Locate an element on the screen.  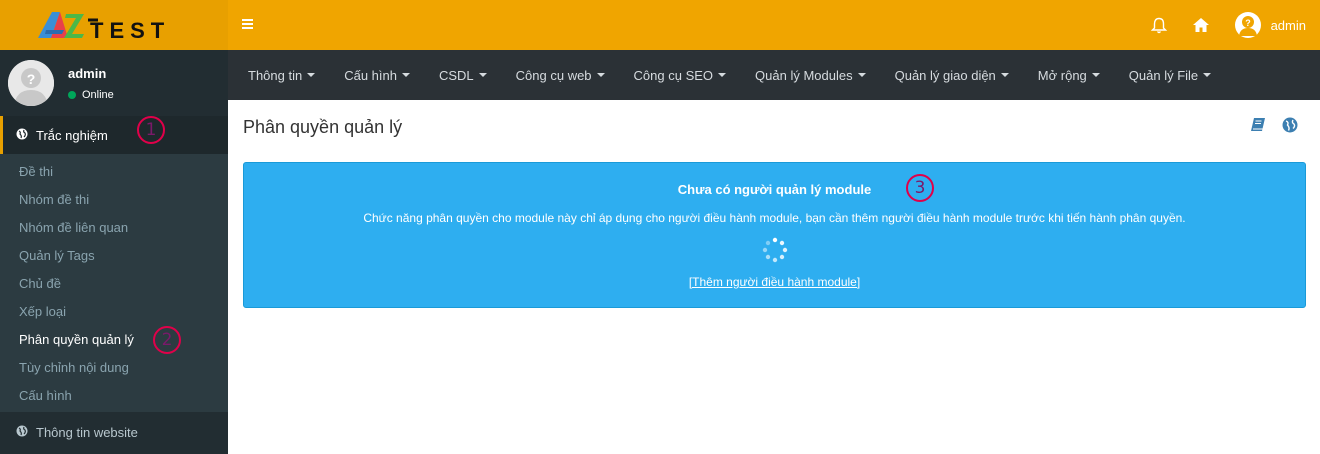
nav-quan-ly-modules: Quản lý Modules is located at coordinates (810, 75).